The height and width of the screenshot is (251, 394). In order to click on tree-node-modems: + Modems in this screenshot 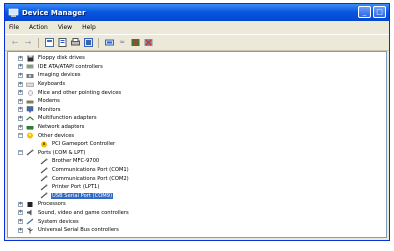, I will do `click(197, 101)`.